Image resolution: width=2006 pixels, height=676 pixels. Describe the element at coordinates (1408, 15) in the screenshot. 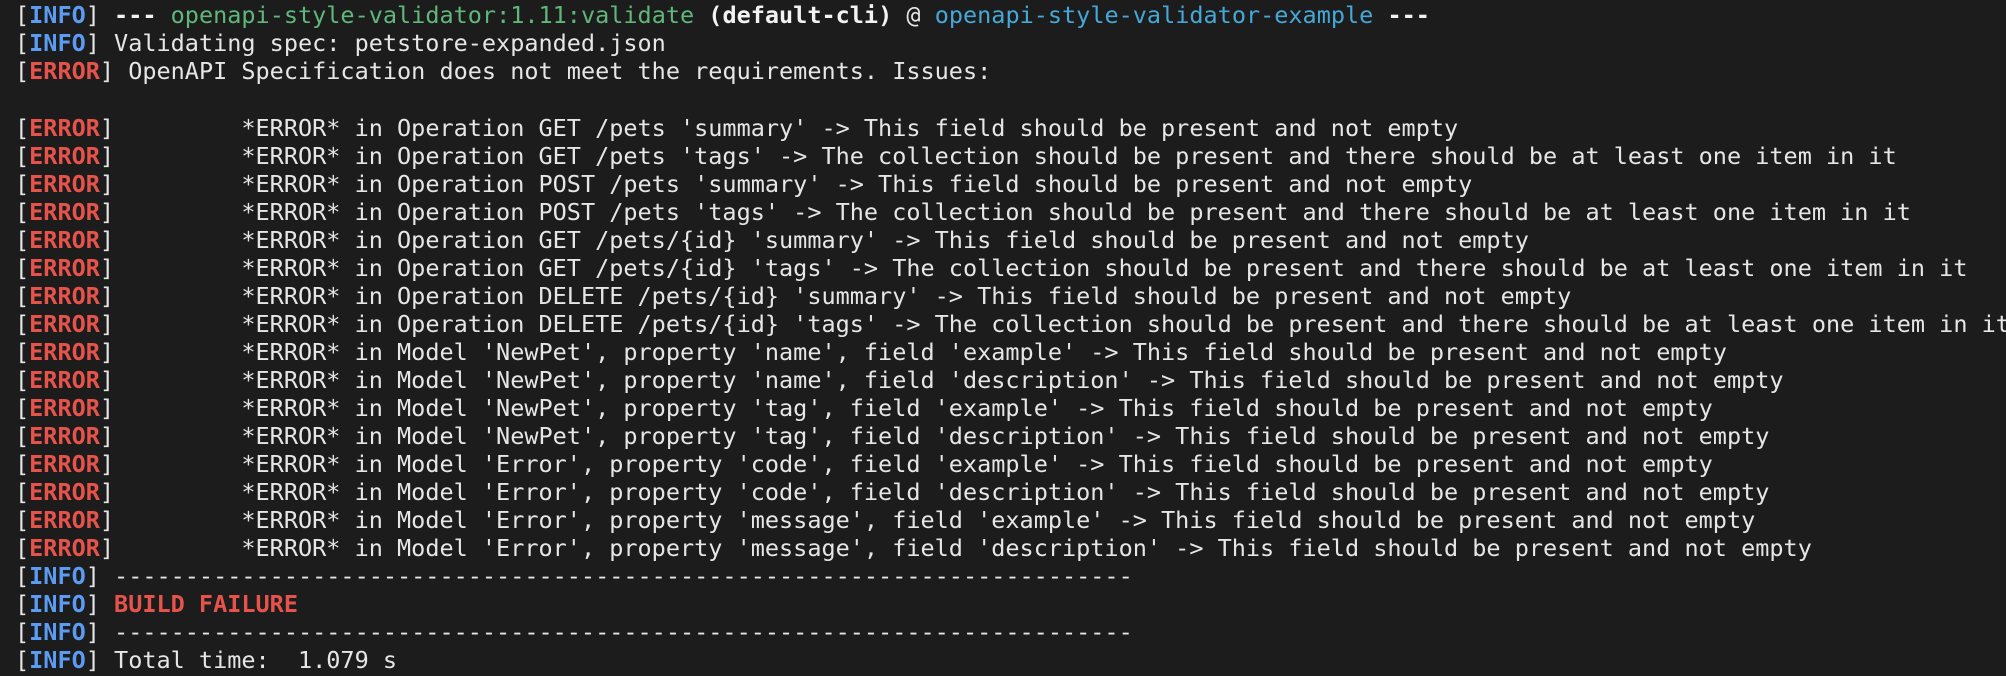

I see `header-dashes-right: ---` at that location.